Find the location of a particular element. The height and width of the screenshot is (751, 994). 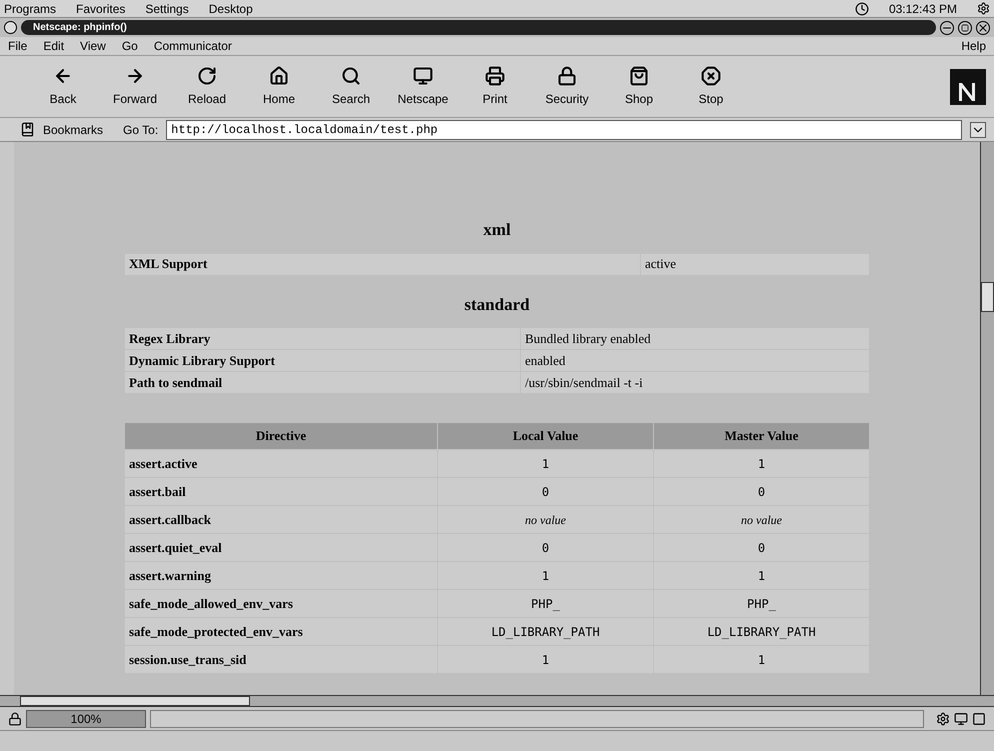

toolbar-button: Shop is located at coordinates (639, 87).